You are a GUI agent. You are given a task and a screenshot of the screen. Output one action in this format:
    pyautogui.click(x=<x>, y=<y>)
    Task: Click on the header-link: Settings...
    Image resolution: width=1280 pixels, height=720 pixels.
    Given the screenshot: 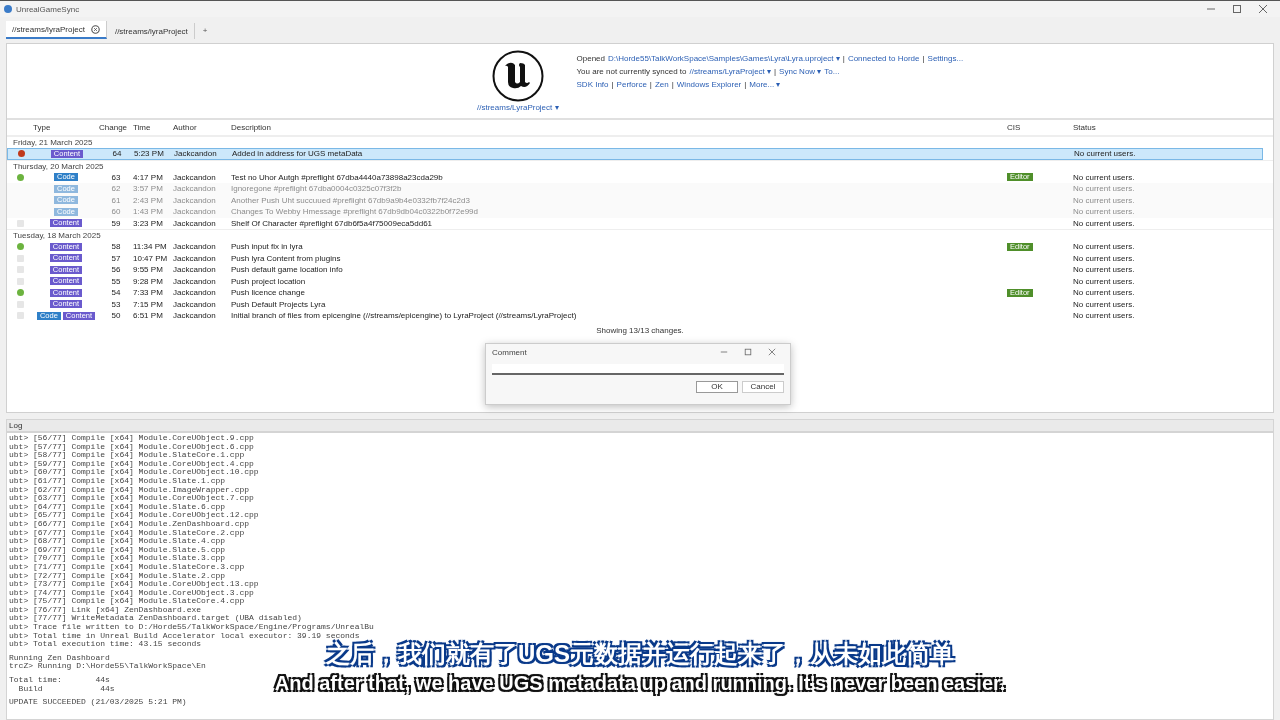 What is the action you would take?
    pyautogui.click(x=945, y=58)
    